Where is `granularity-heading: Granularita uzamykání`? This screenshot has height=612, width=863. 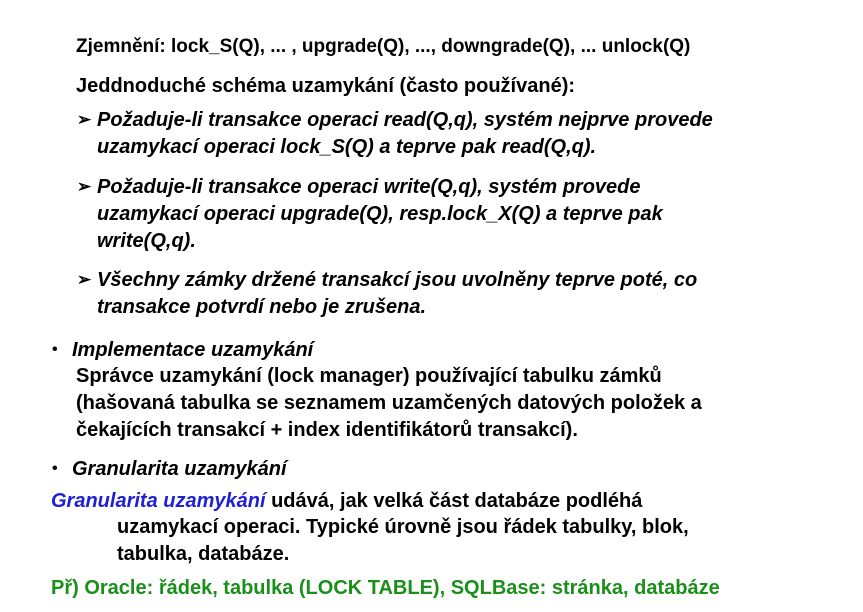 granularity-heading: Granularita uzamykání is located at coordinates (179, 469).